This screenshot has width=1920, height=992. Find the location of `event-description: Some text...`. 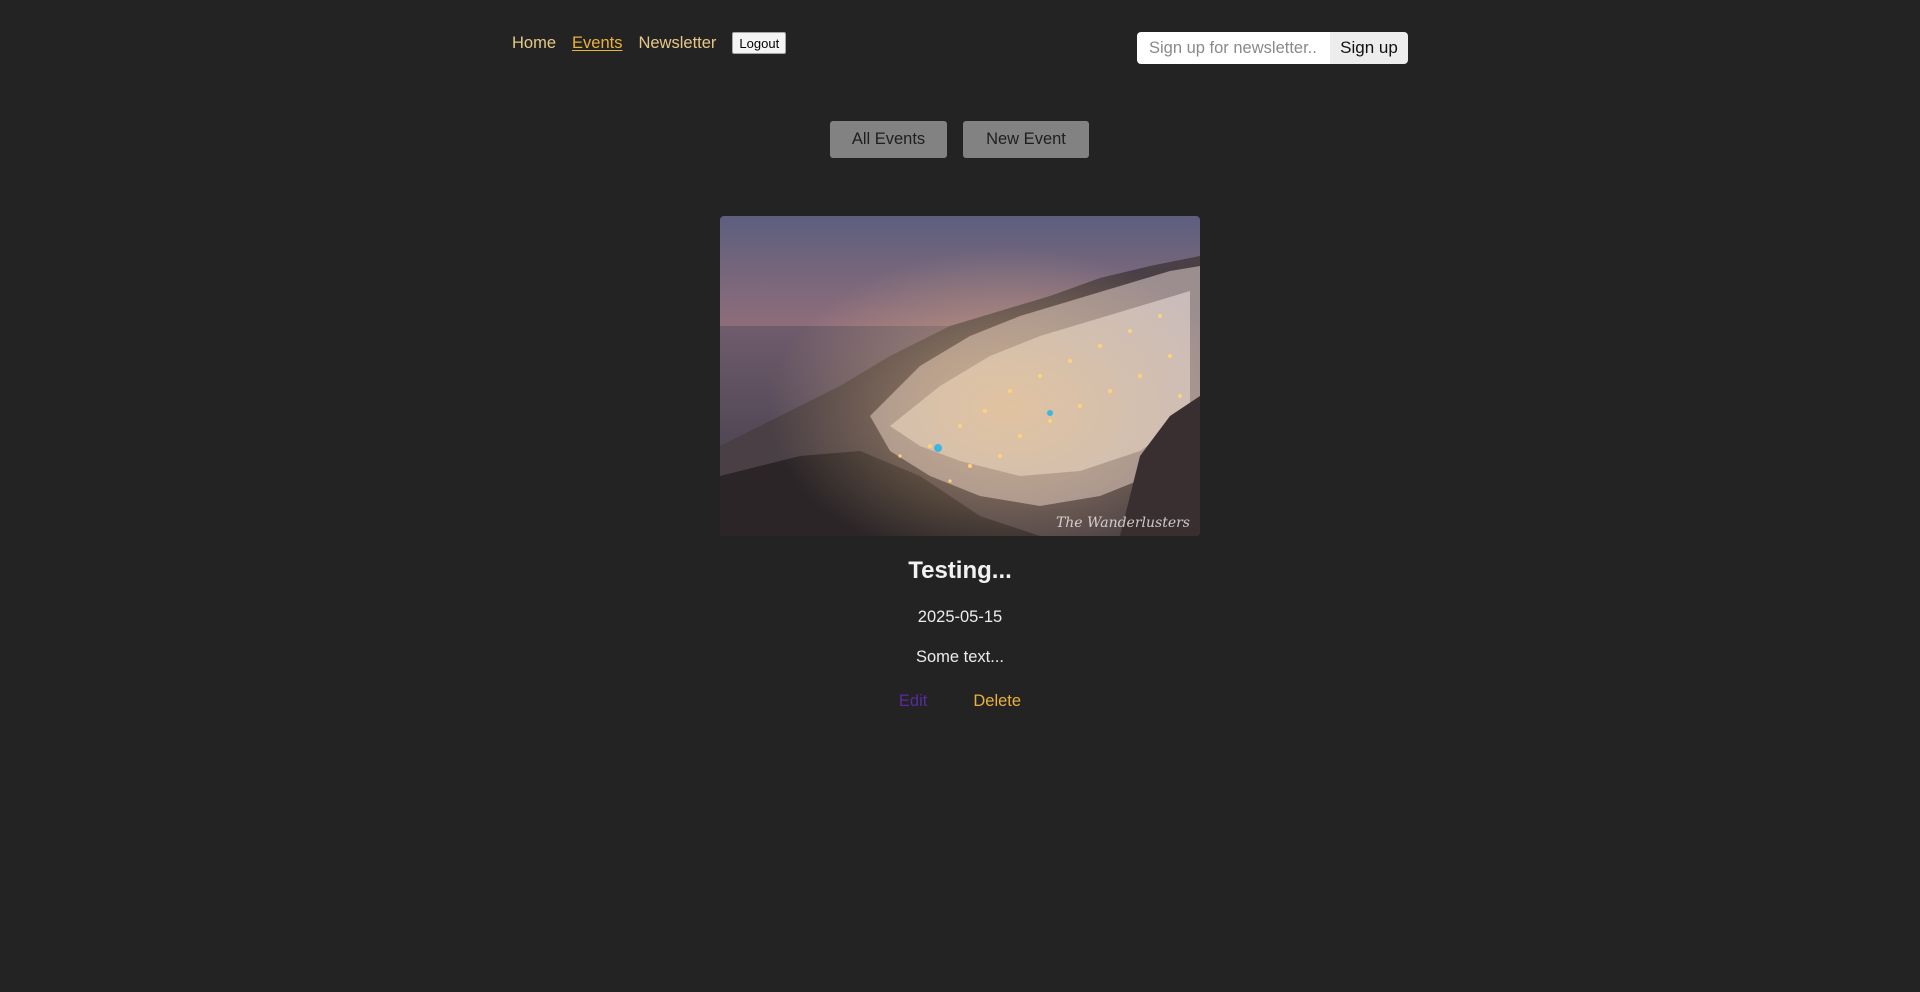

event-description: Some text... is located at coordinates (960, 657).